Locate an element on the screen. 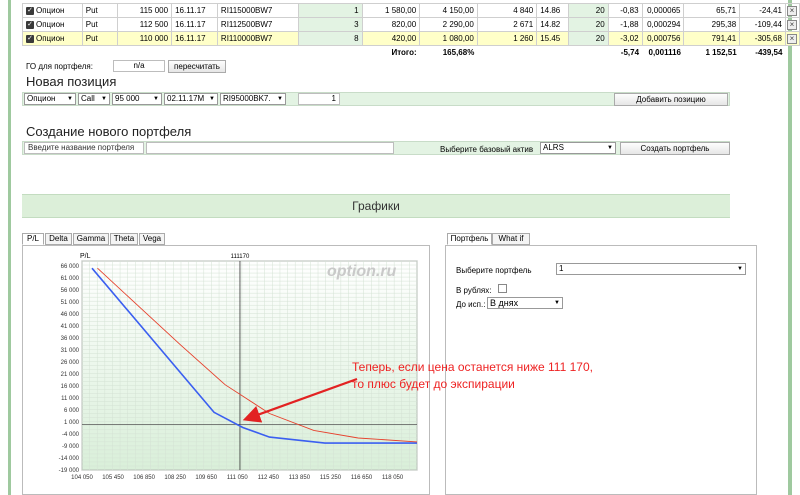 Image resolution: width=800 pixels, height=495 pixels. position-kind-select: Call is located at coordinates (94, 99).